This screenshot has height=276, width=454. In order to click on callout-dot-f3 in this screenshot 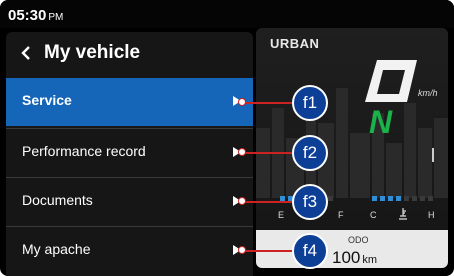, I will do `click(242, 201)`.